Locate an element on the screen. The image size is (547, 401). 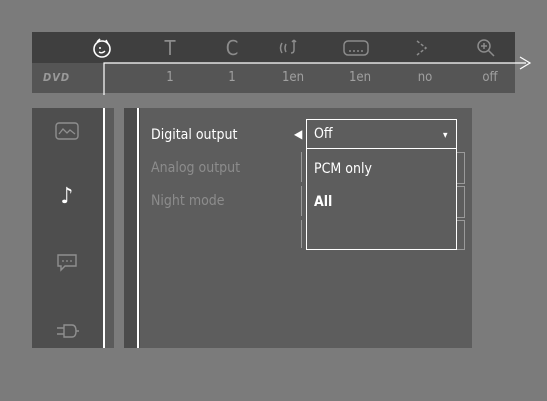
setting-digital-output: Digital output is located at coordinates (194, 135).